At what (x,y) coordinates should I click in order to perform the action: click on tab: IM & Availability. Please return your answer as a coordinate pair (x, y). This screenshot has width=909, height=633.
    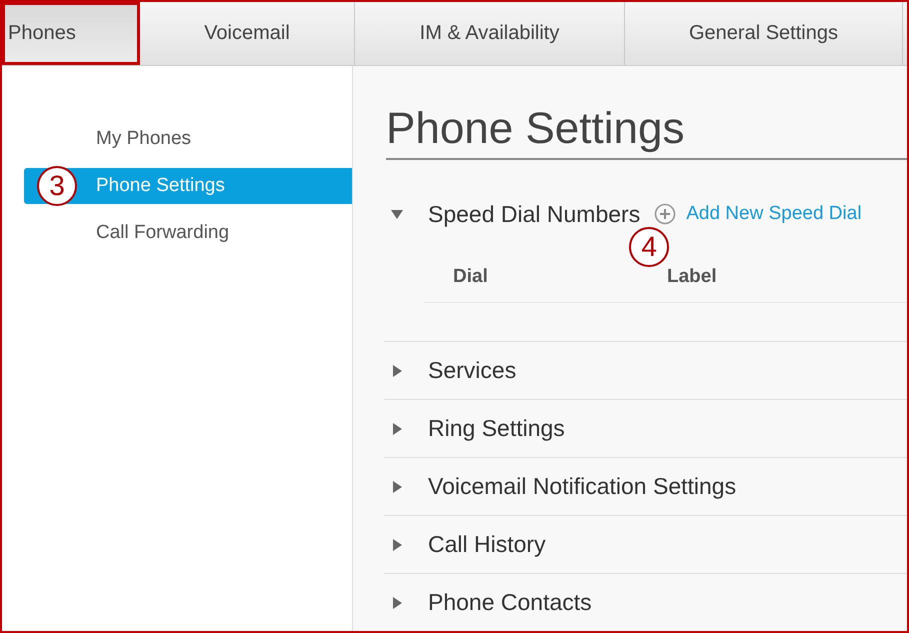
    Looking at the image, I should click on (490, 33).